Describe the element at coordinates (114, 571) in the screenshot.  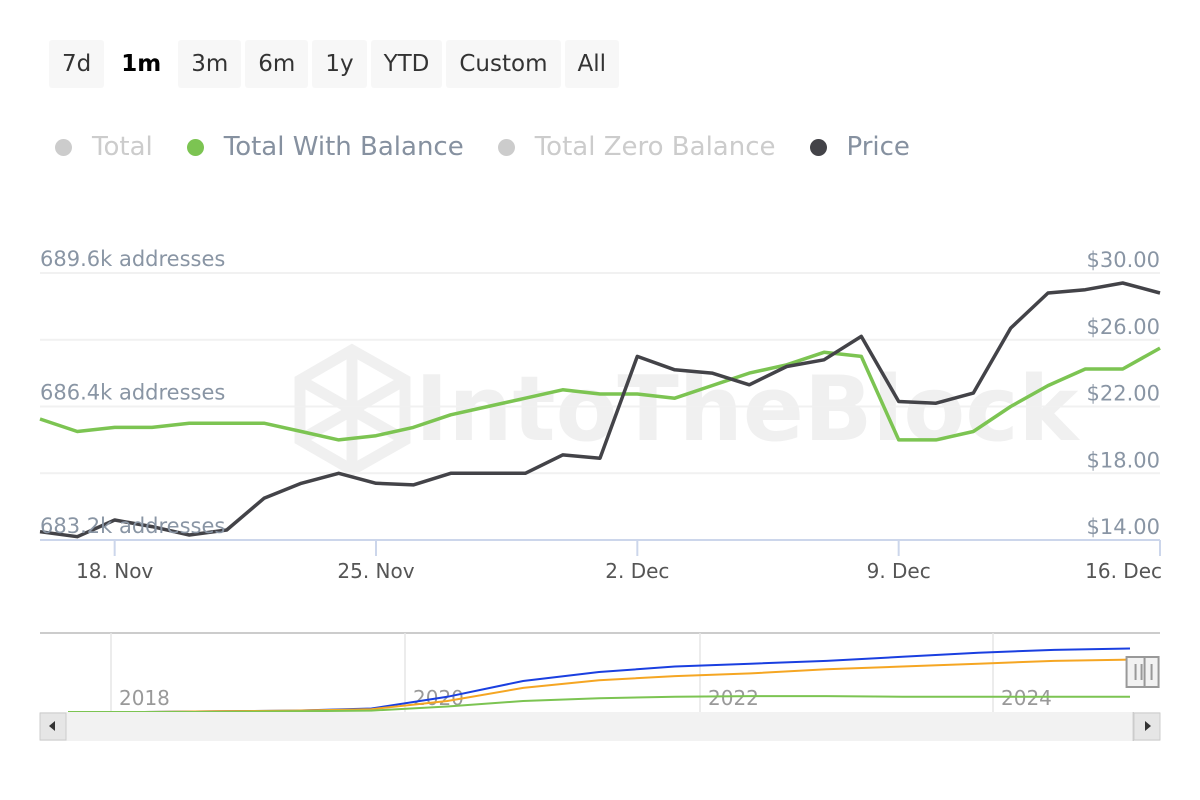
I see `x-tick-label: 18. Nov` at that location.